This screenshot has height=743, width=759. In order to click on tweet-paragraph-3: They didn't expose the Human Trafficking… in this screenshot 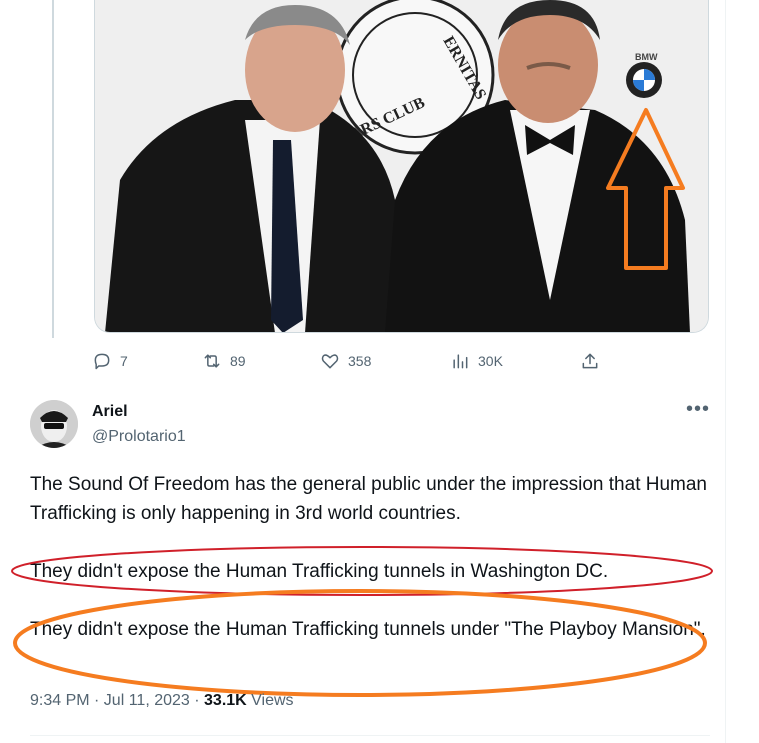, I will do `click(368, 629)`.